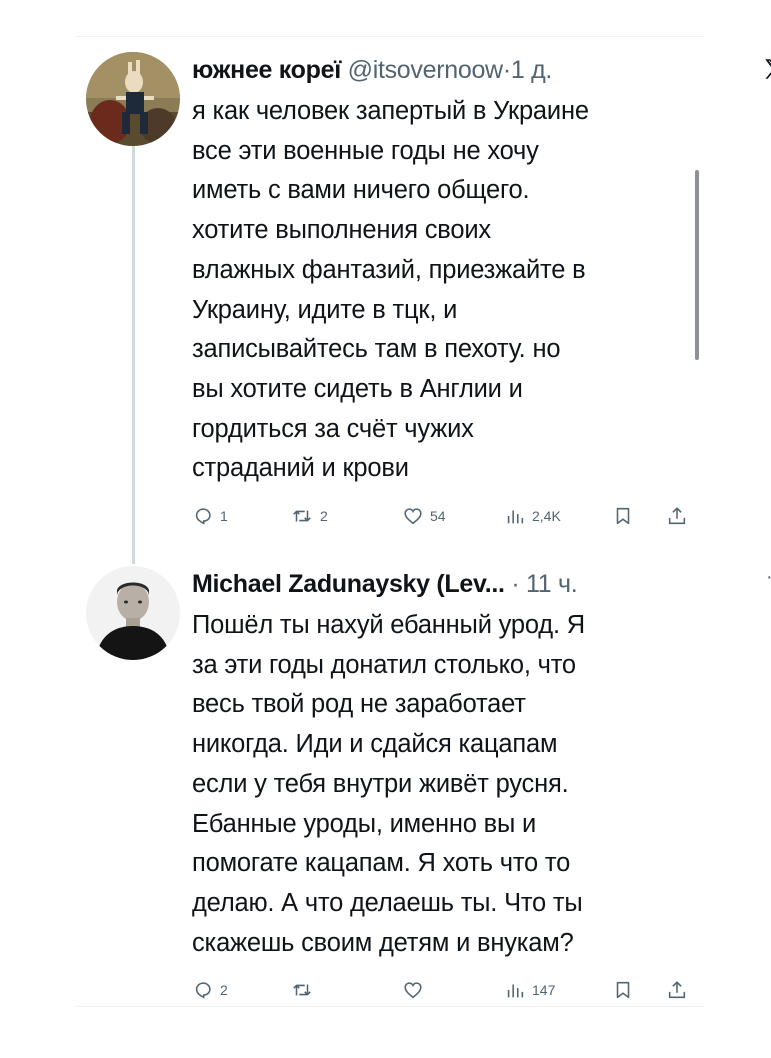  Describe the element at coordinates (224, 516) in the screenshot. I see `reply-count: 1` at that location.